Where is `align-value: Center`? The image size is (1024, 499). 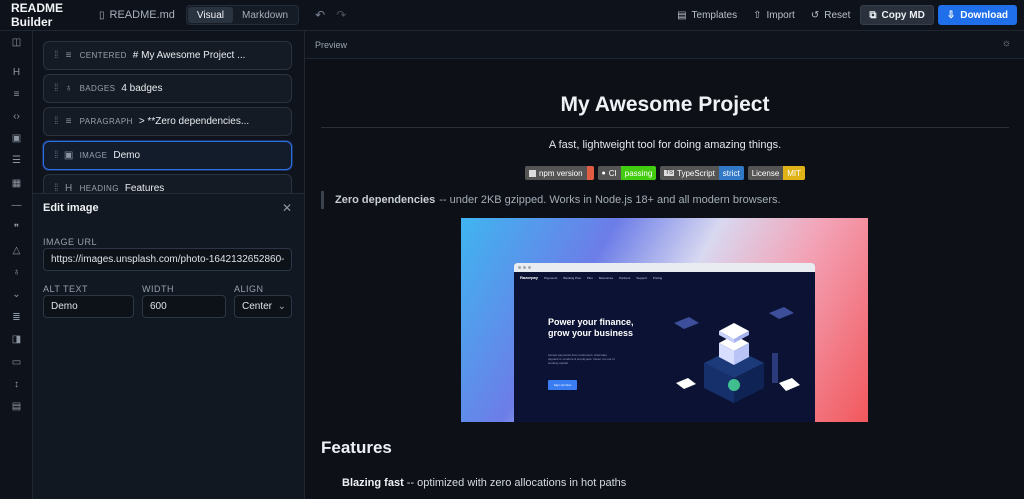
align-value: Center is located at coordinates (257, 306).